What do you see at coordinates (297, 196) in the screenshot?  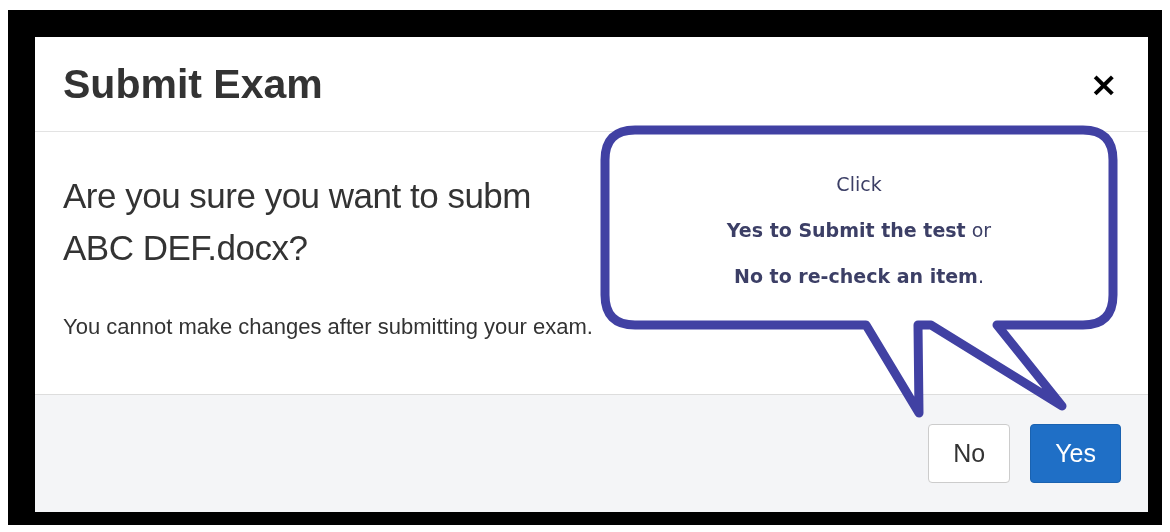 I see `question-text: Are you sure you want to subm` at bounding box center [297, 196].